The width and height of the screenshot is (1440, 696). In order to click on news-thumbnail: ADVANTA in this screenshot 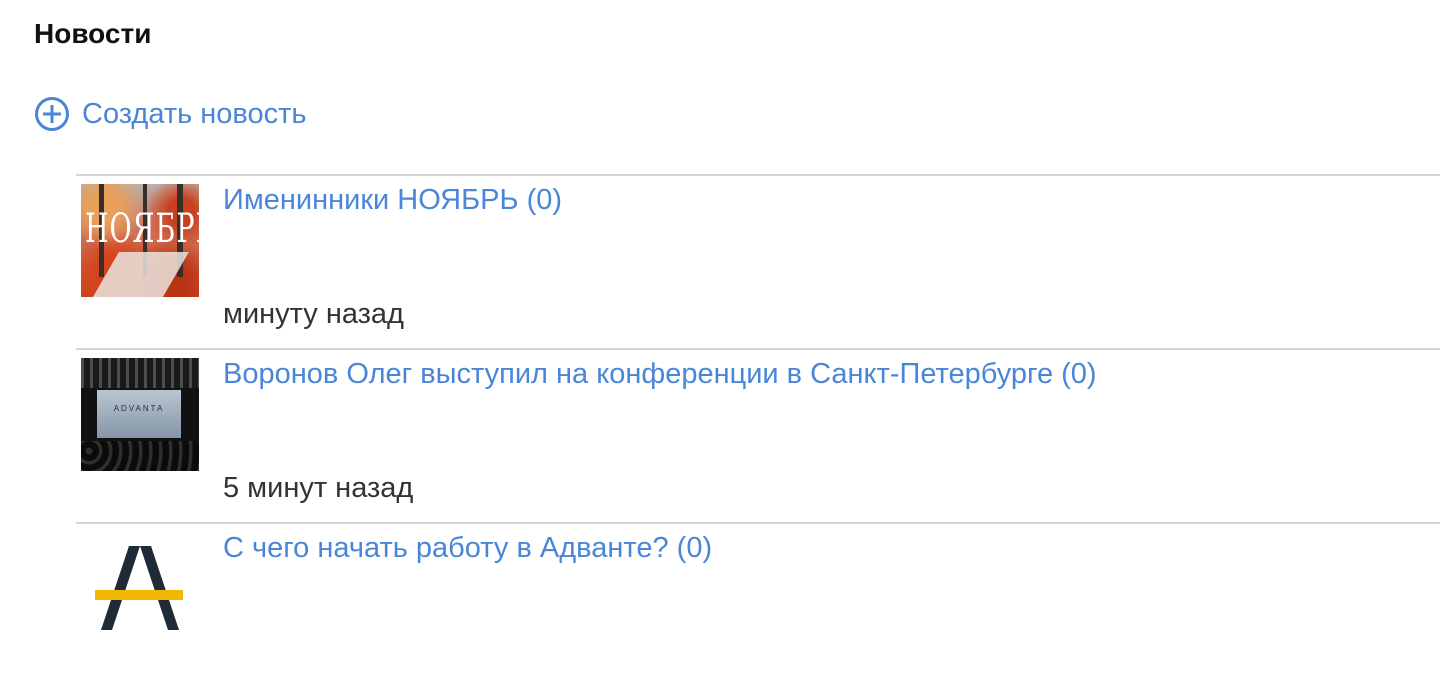, I will do `click(140, 414)`.